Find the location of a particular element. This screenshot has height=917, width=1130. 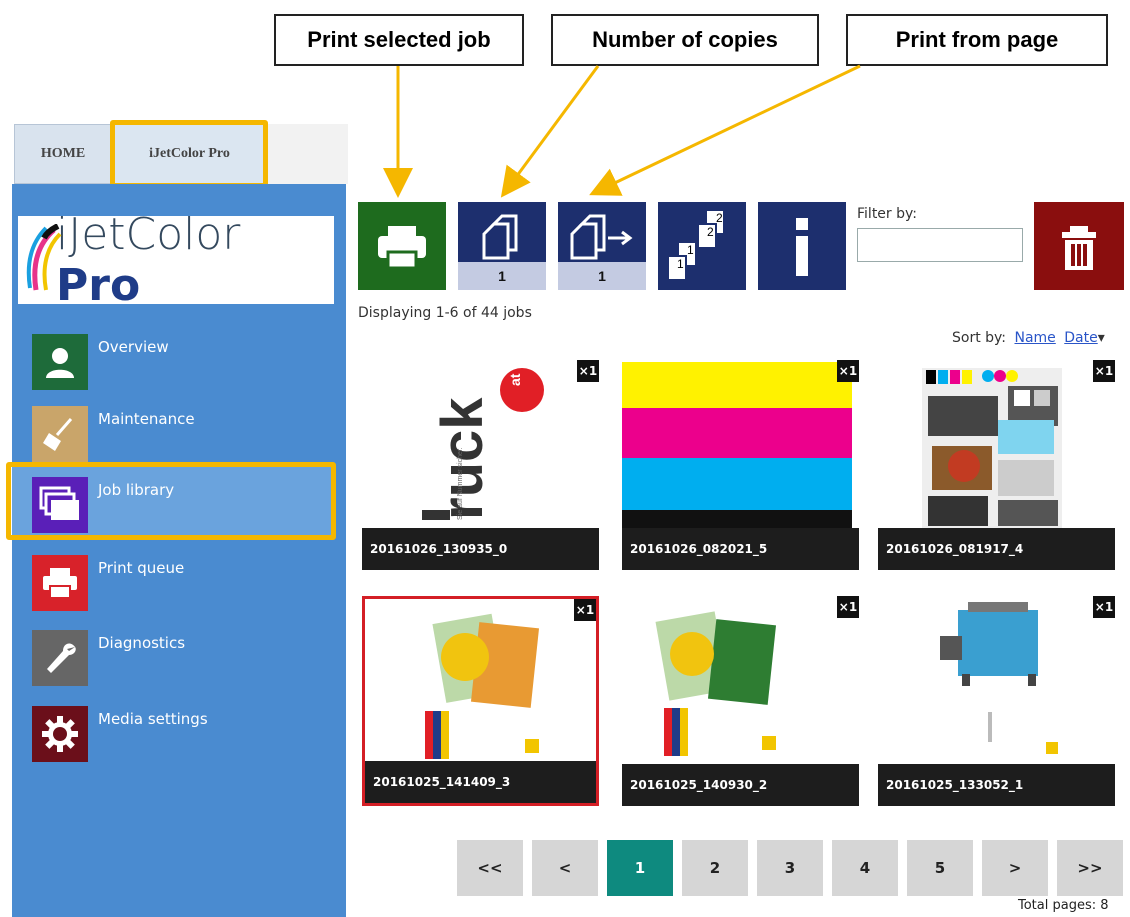

sort-controls: Sort by: Name Date▾ is located at coordinates (1028, 338).